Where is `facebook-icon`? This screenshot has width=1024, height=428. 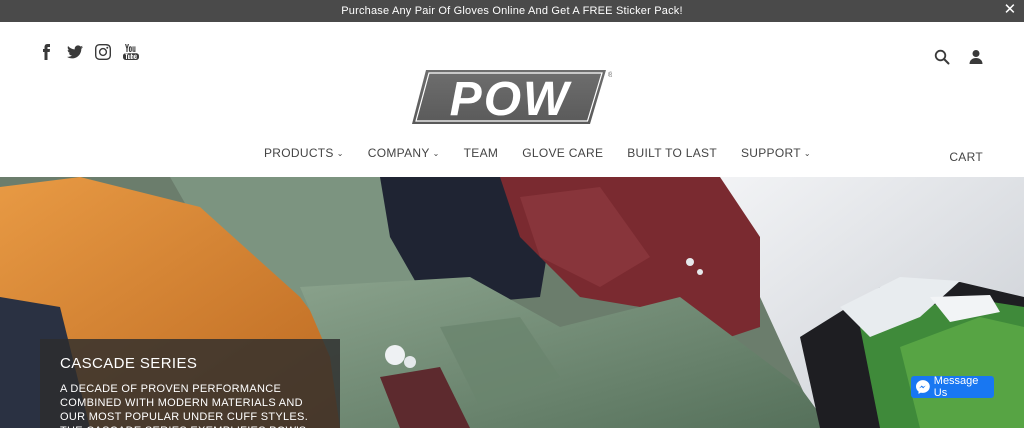 facebook-icon is located at coordinates (47, 52).